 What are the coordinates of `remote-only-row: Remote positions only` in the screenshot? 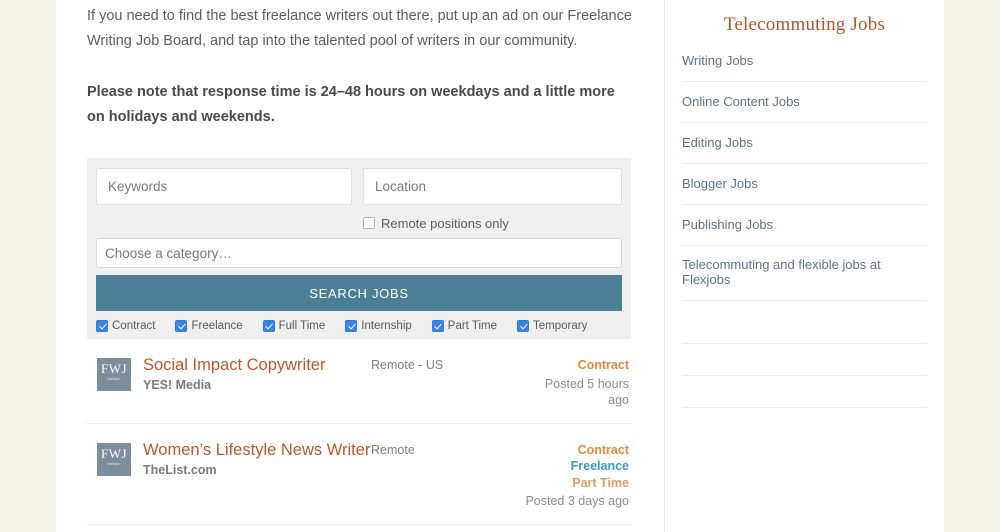 It's located at (359, 223).